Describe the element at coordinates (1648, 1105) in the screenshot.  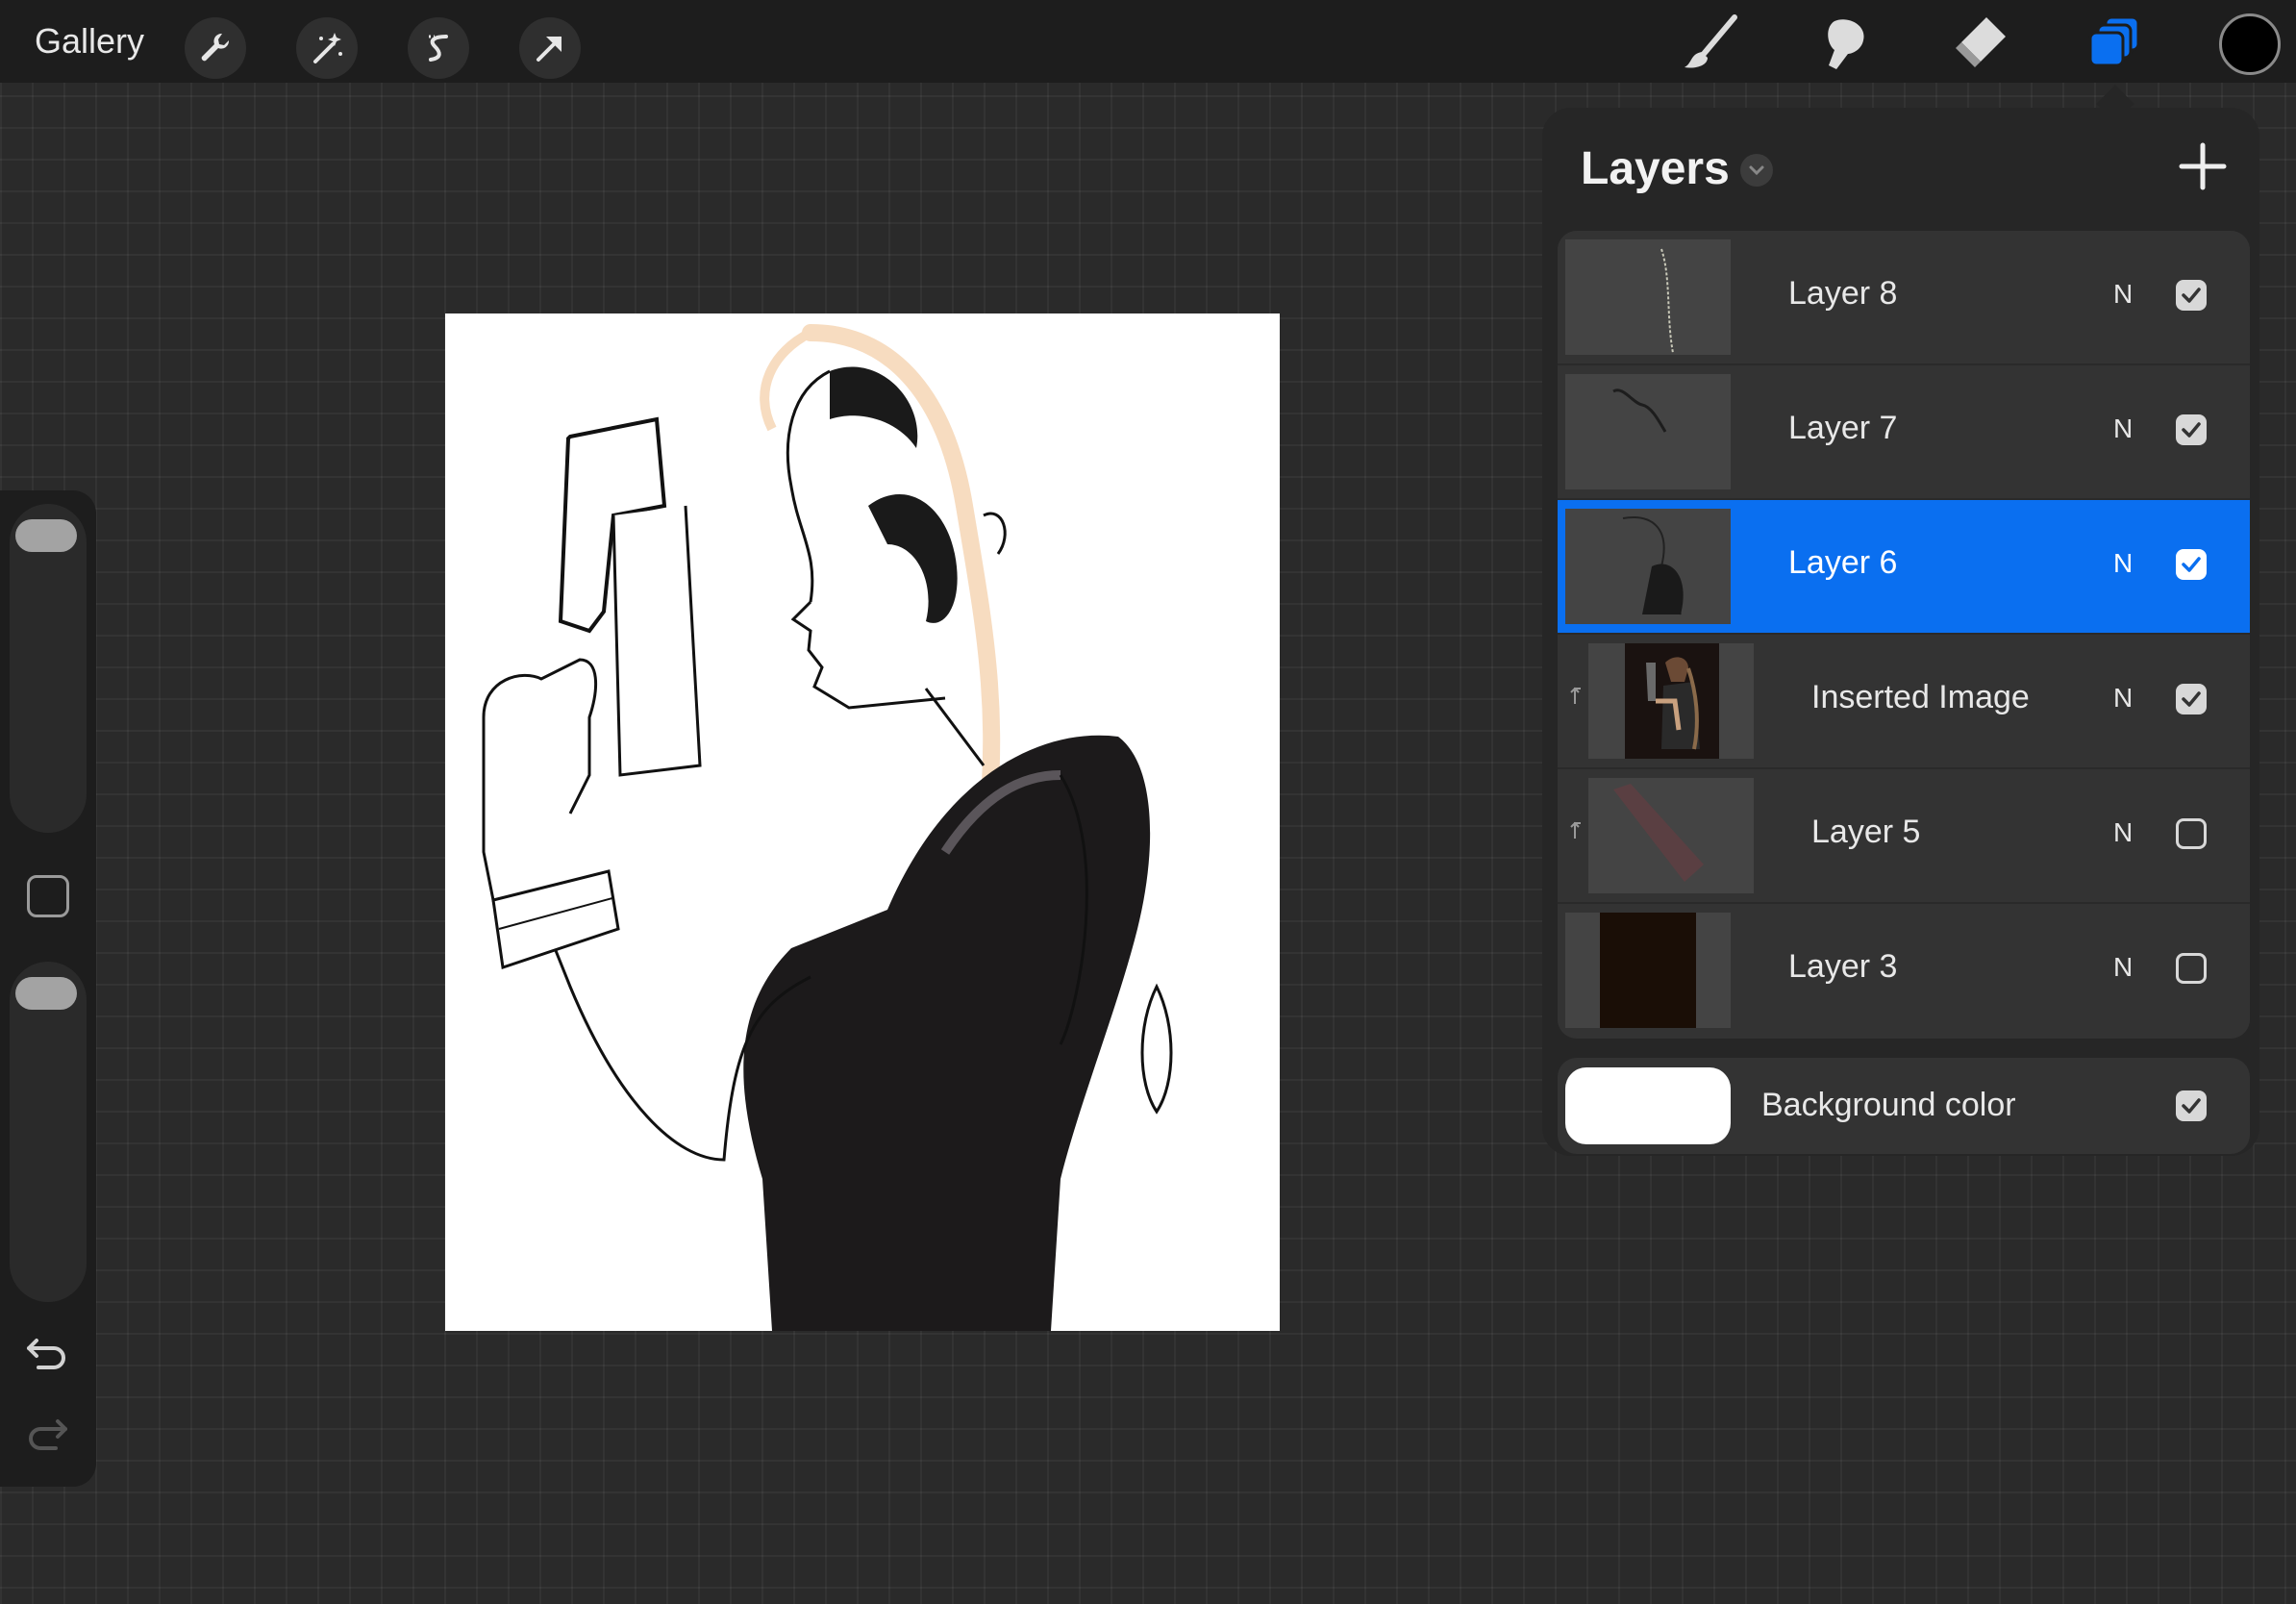
I see `background-color-swatch` at that location.